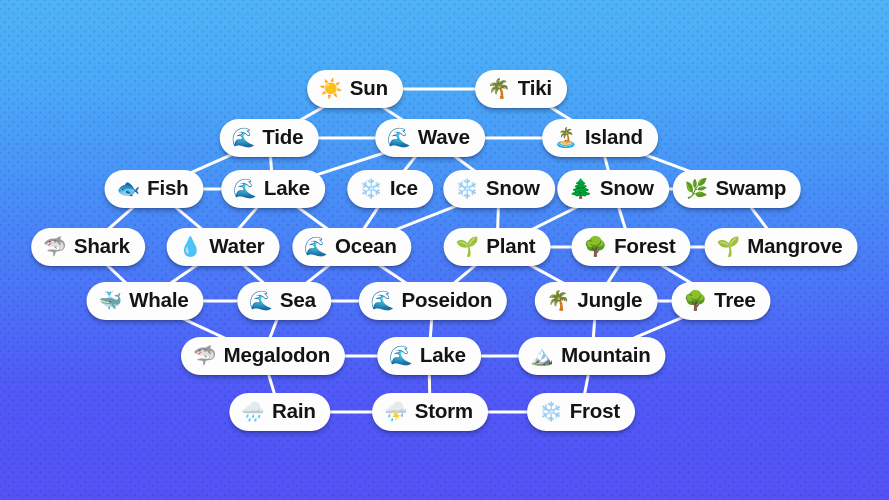 This screenshot has width=889, height=500. Describe the element at coordinates (396, 412) in the screenshot. I see `thunder-cloud-icon: ⛈️` at that location.